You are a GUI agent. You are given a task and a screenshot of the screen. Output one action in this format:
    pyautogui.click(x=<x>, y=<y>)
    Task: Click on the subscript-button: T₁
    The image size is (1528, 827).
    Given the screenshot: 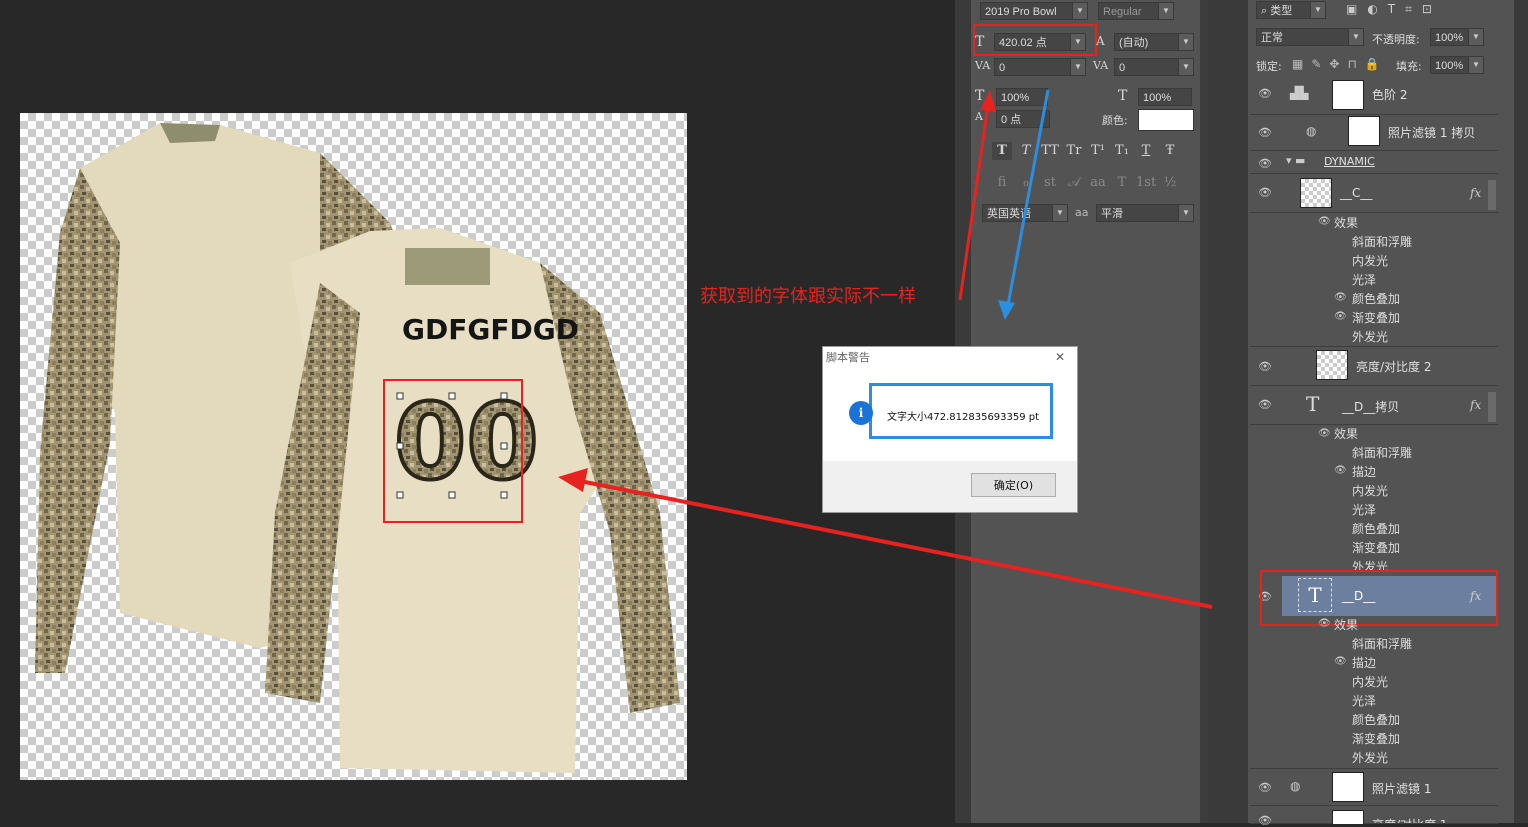 What is the action you would take?
    pyautogui.click(x=1122, y=151)
    